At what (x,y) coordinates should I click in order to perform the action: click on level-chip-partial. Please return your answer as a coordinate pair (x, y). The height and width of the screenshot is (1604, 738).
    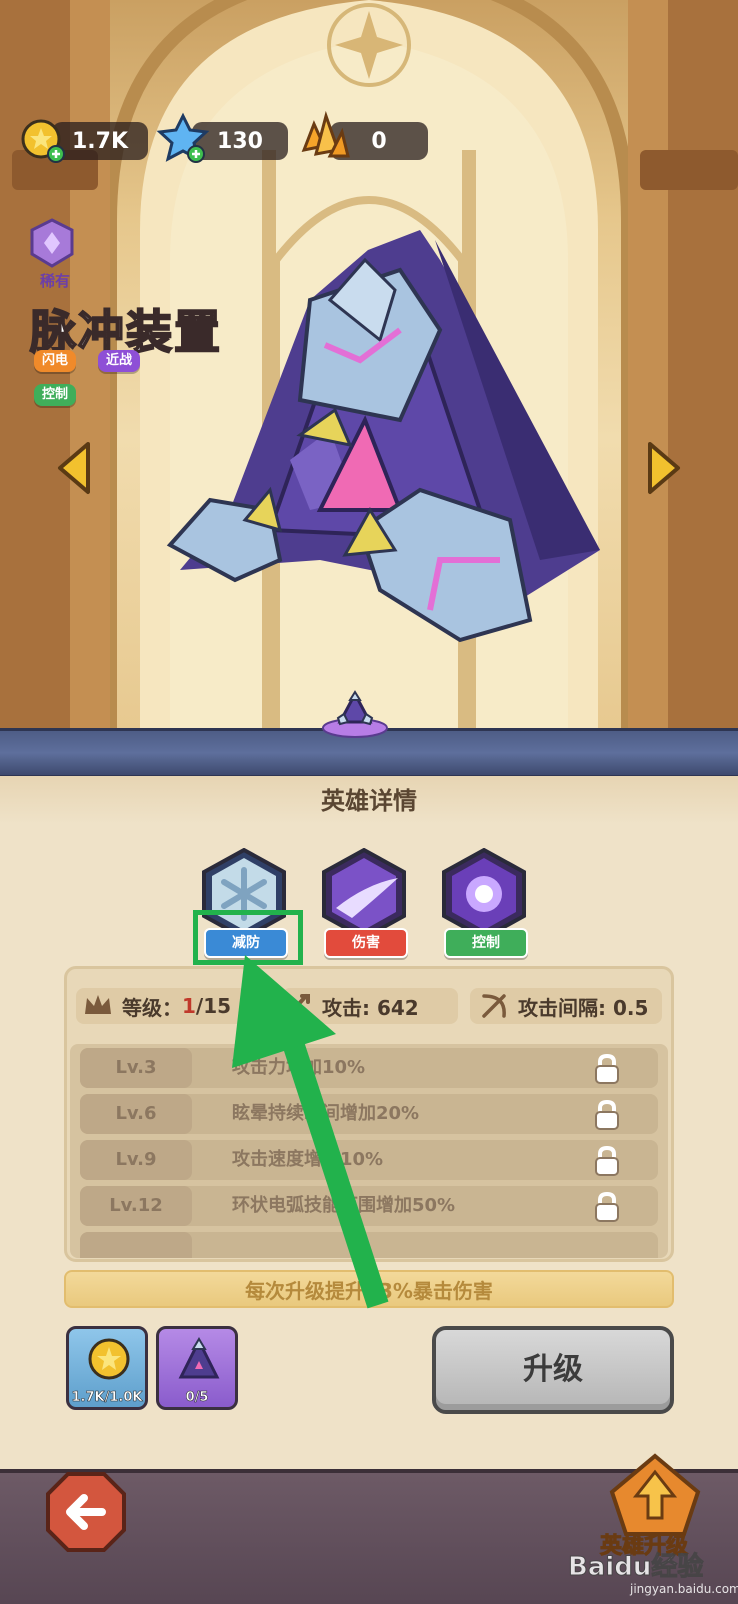
    Looking at the image, I should click on (136, 1245).